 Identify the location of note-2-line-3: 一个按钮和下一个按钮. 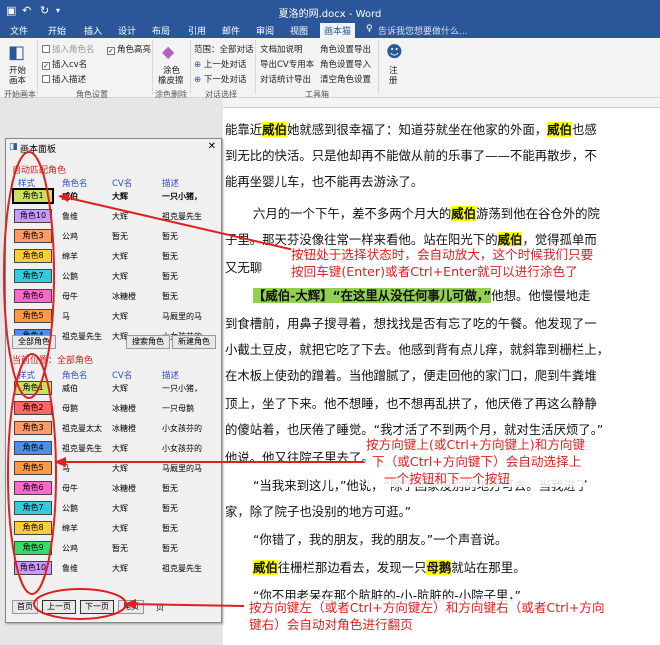
(447, 478).